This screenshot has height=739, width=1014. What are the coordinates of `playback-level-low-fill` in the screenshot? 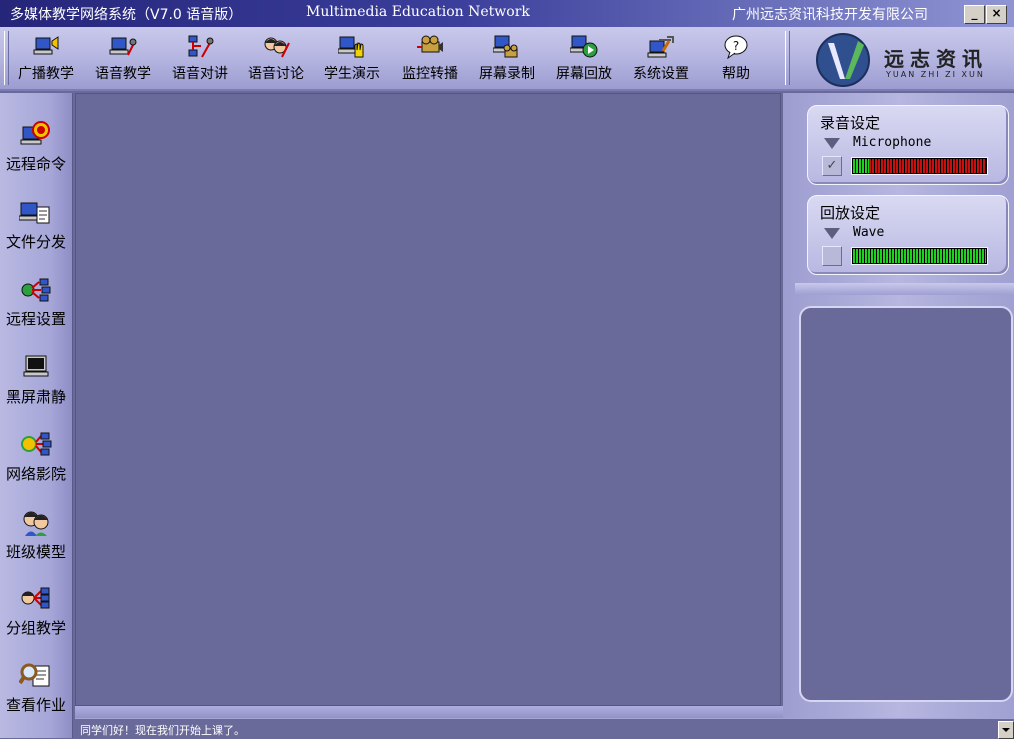 It's located at (919, 256).